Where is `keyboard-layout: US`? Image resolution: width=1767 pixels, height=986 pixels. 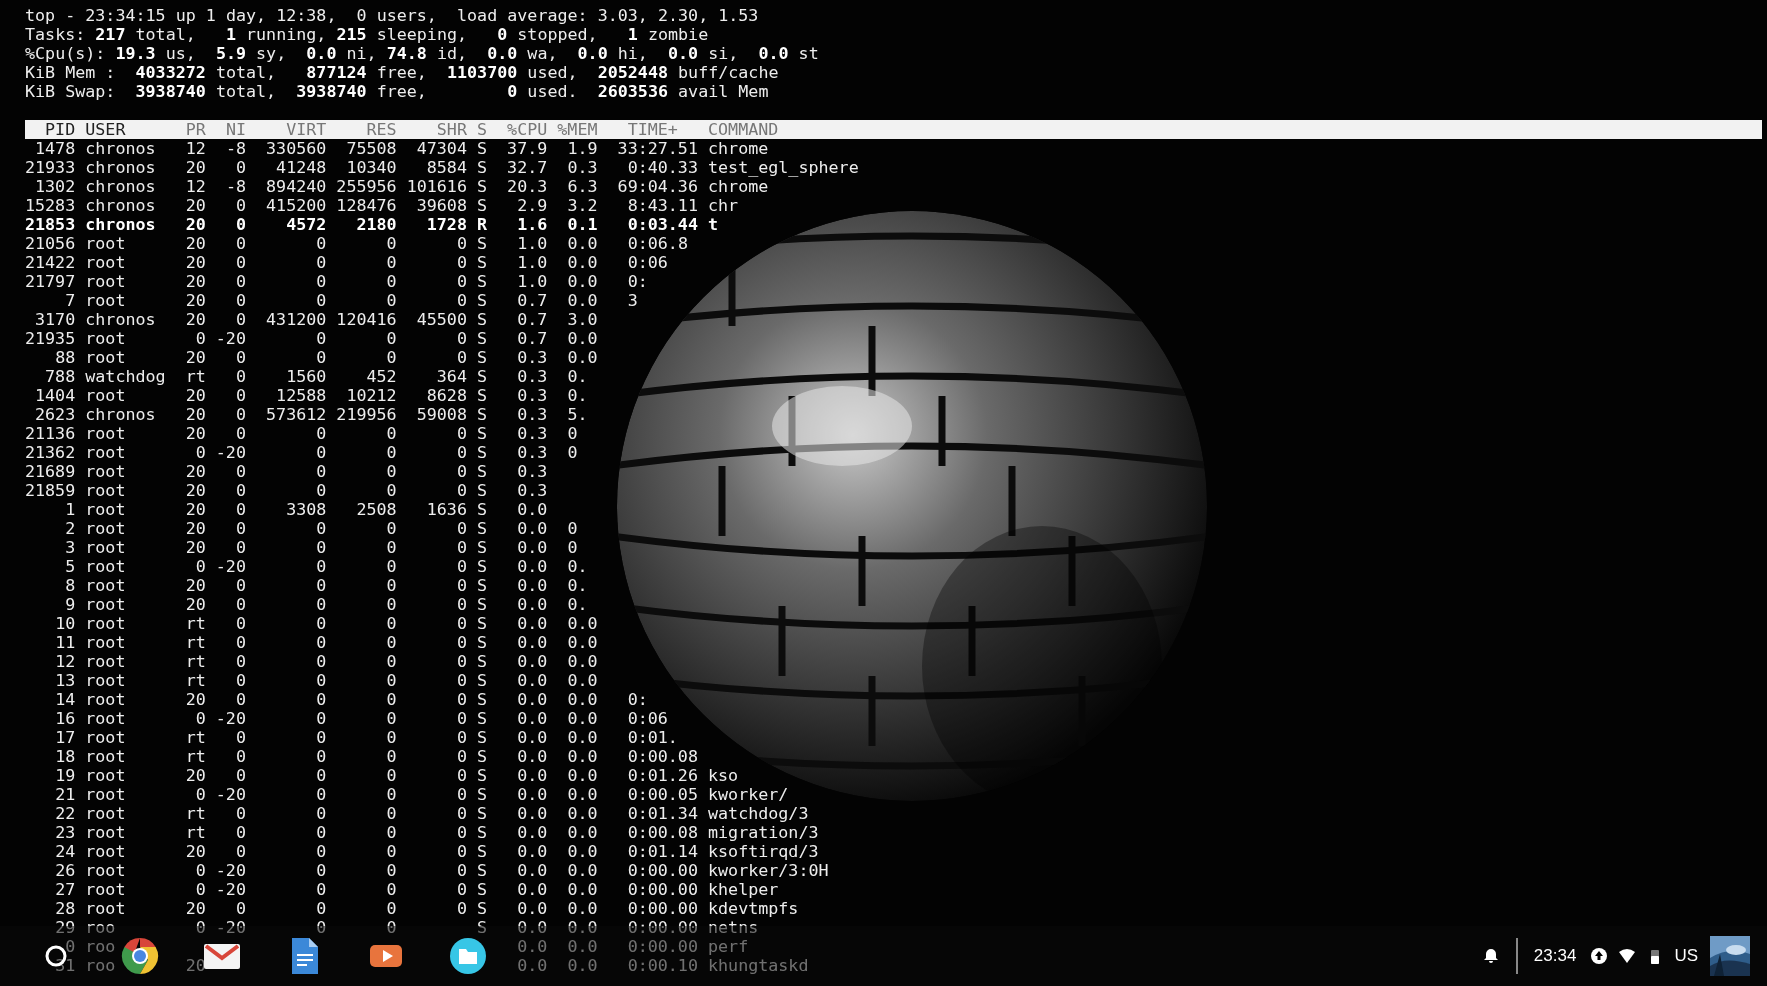 keyboard-layout: US is located at coordinates (1686, 956).